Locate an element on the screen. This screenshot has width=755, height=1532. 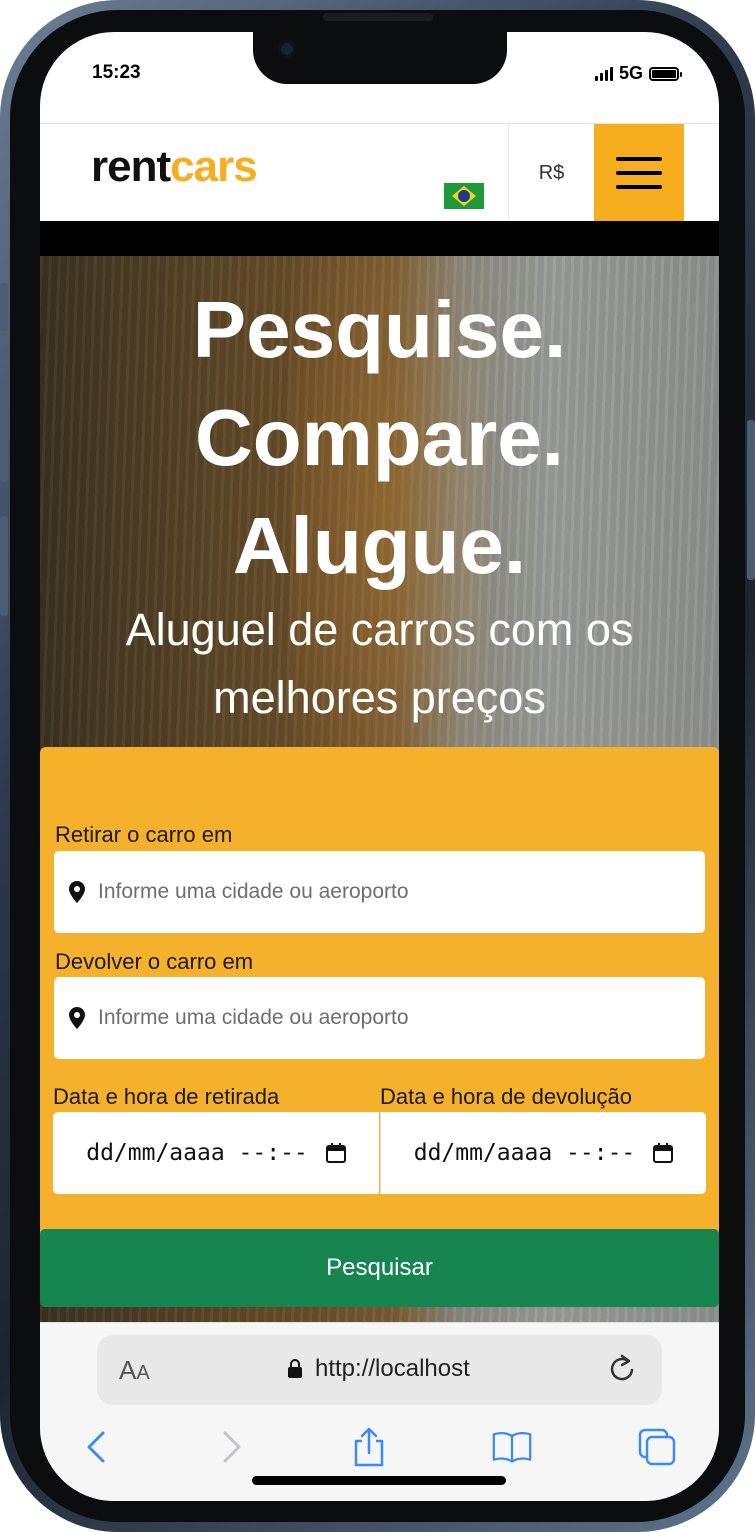
currency-selector: R$ is located at coordinates (551, 173).